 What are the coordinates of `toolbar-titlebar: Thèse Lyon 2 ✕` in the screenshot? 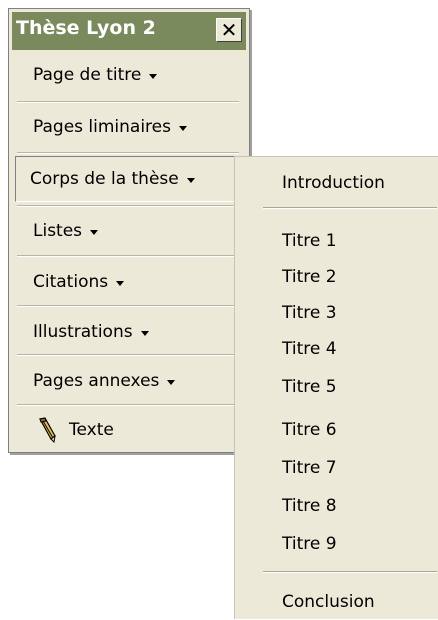 It's located at (129, 31).